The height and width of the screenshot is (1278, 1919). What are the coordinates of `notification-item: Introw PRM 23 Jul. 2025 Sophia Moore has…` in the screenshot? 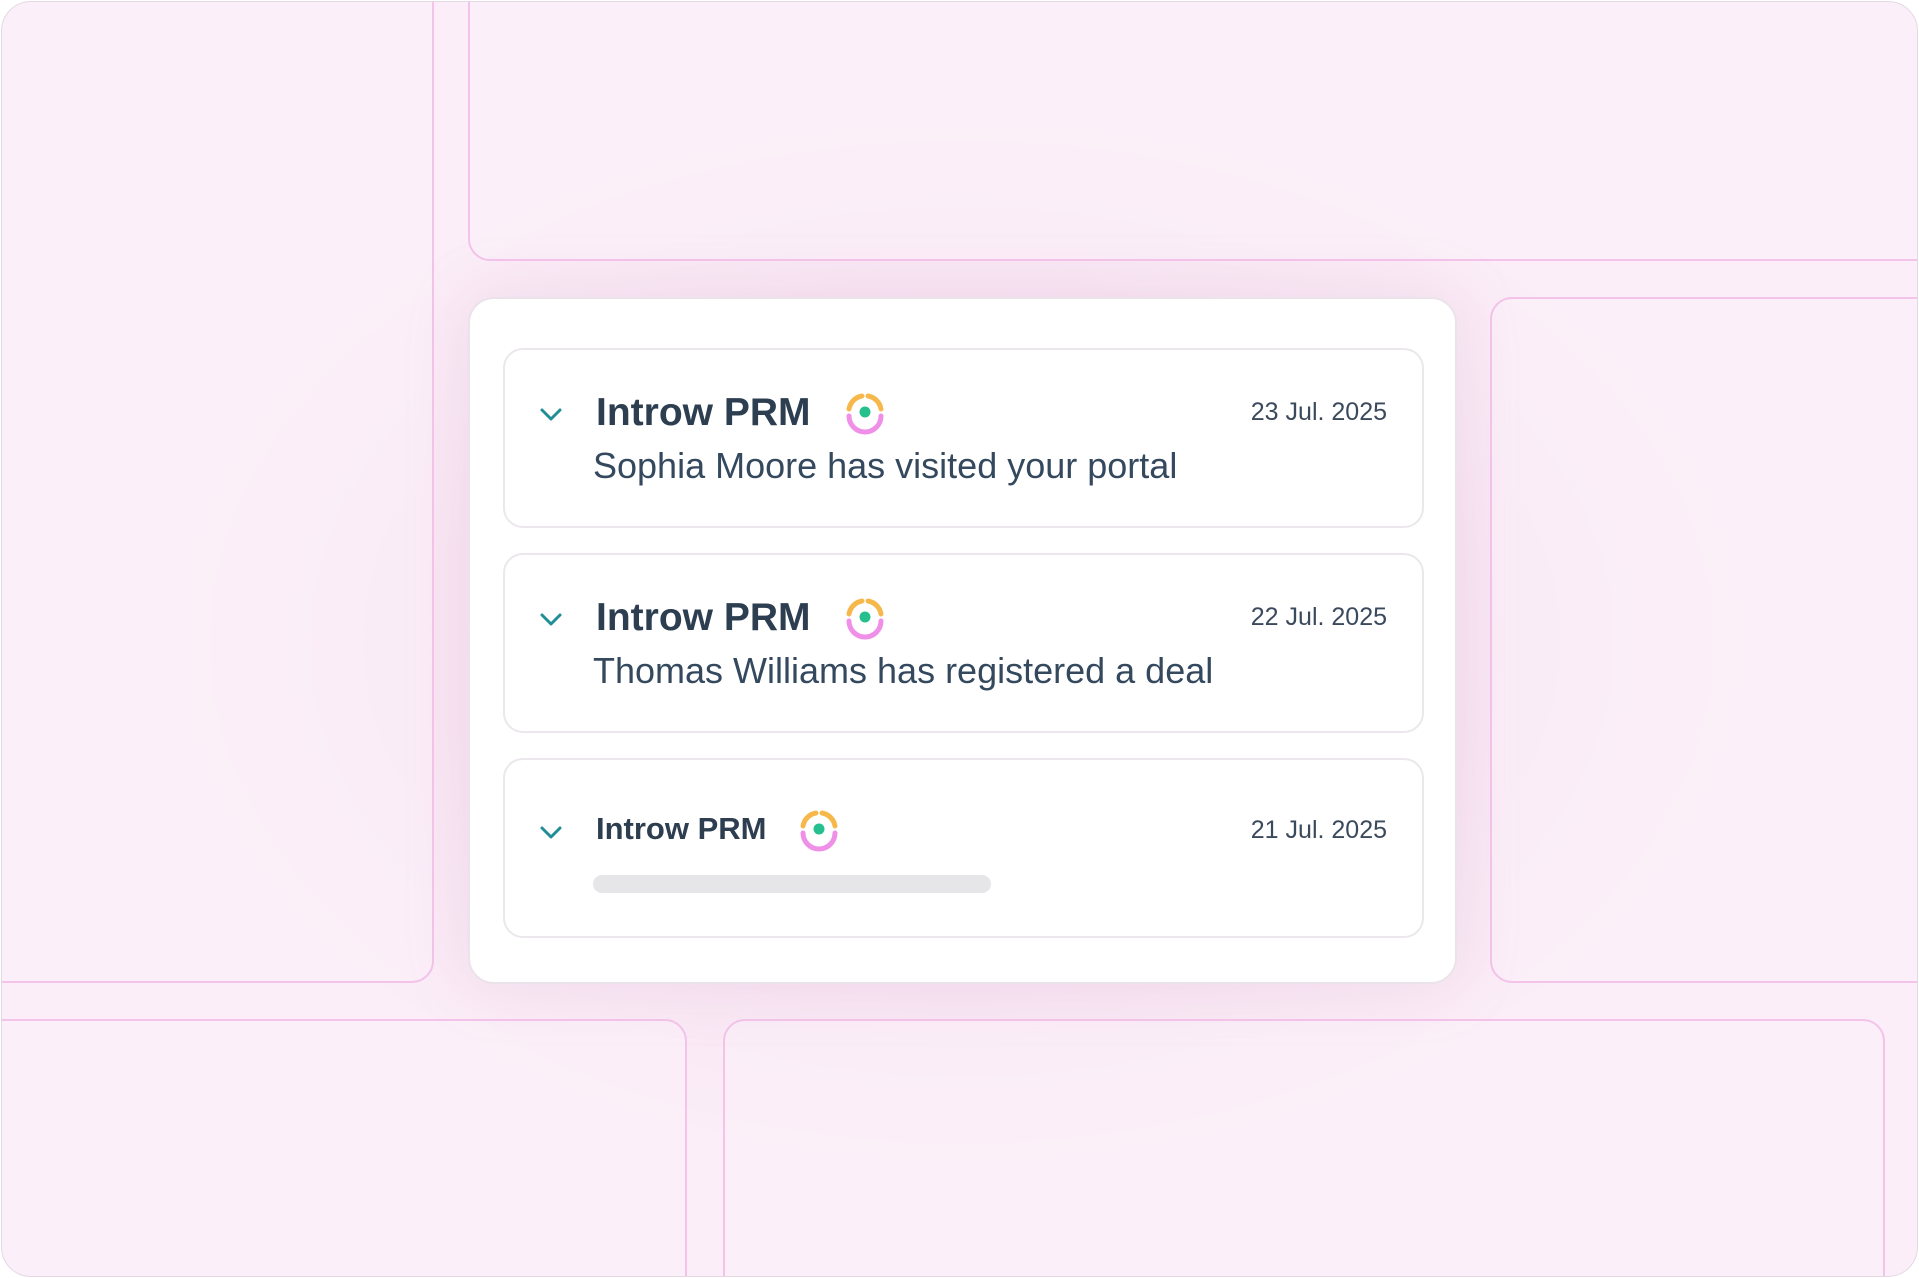 It's located at (963, 438).